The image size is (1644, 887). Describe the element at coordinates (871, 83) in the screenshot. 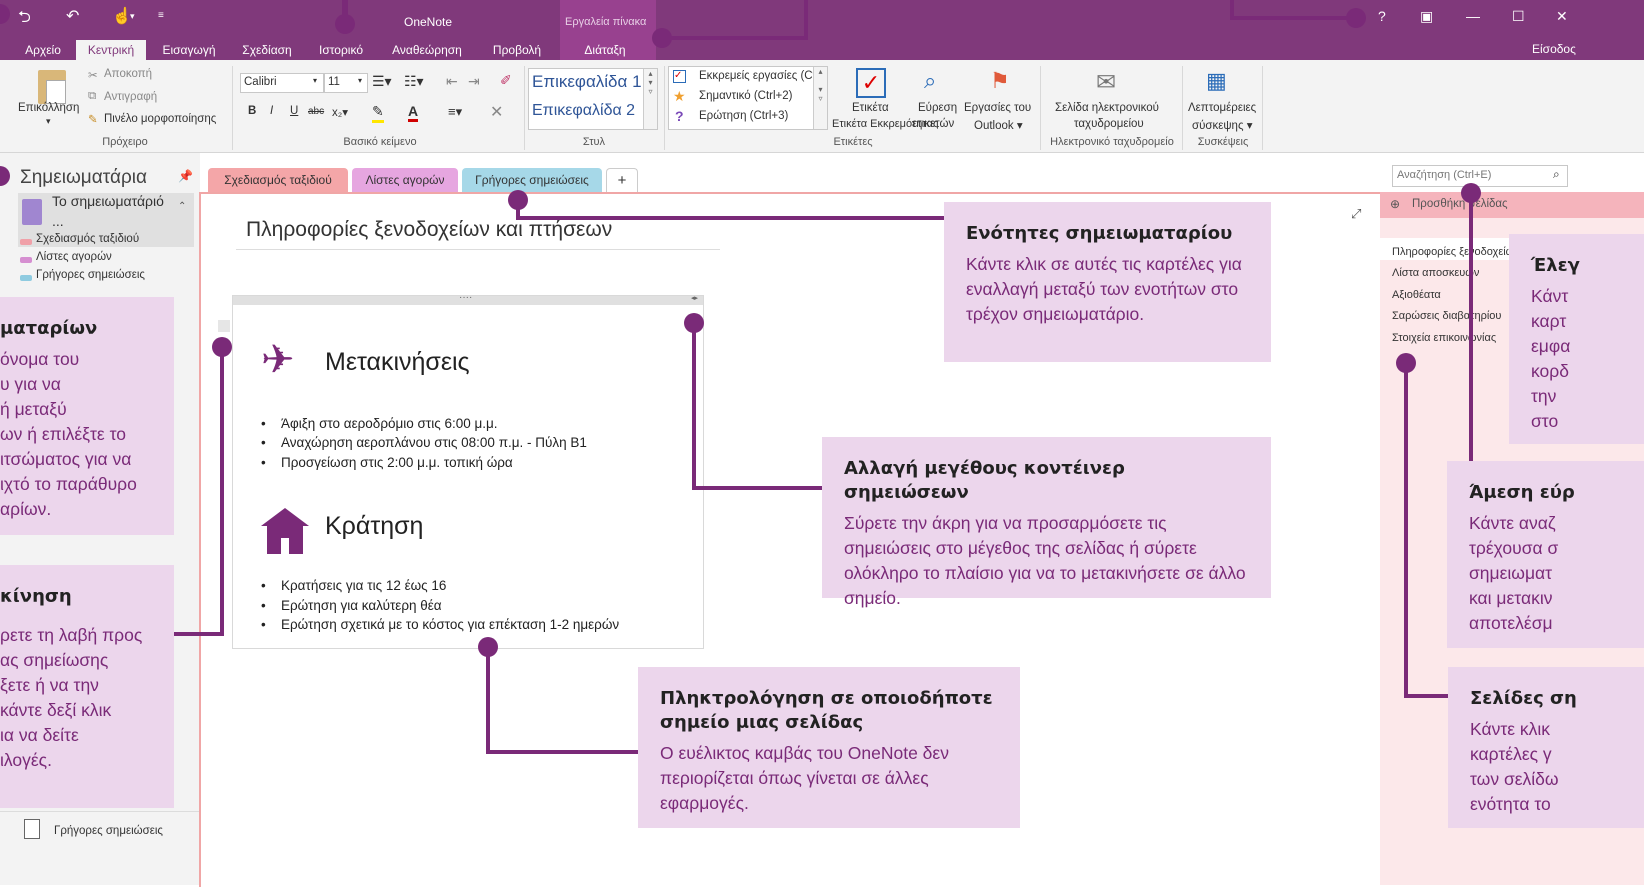

I see `todo-tag-icon: ✓` at that location.